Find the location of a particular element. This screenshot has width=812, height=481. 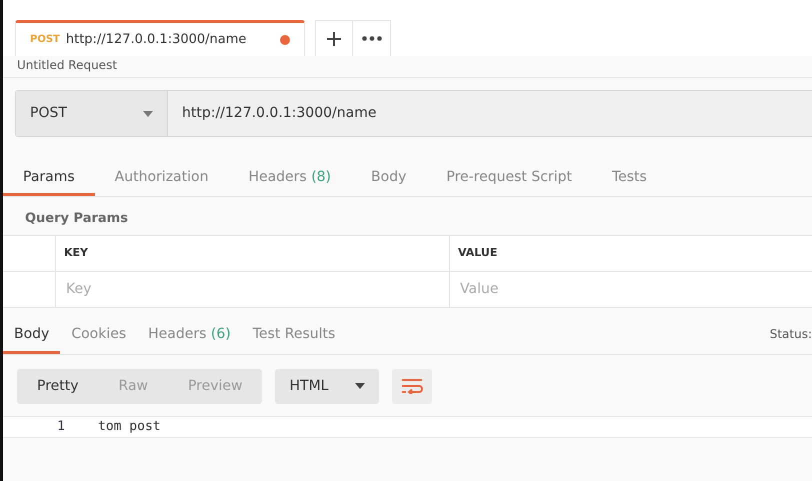

view-mode-button: Raw is located at coordinates (133, 386).